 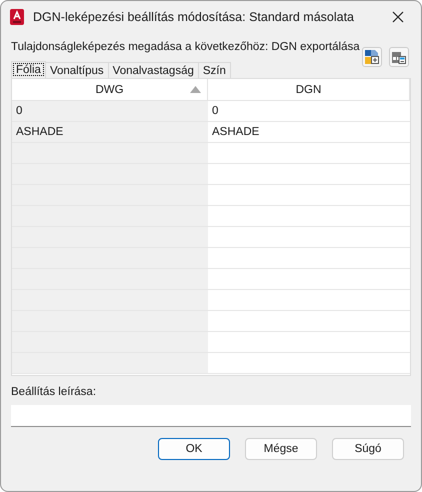 I want to click on app-icon, so click(x=17, y=17).